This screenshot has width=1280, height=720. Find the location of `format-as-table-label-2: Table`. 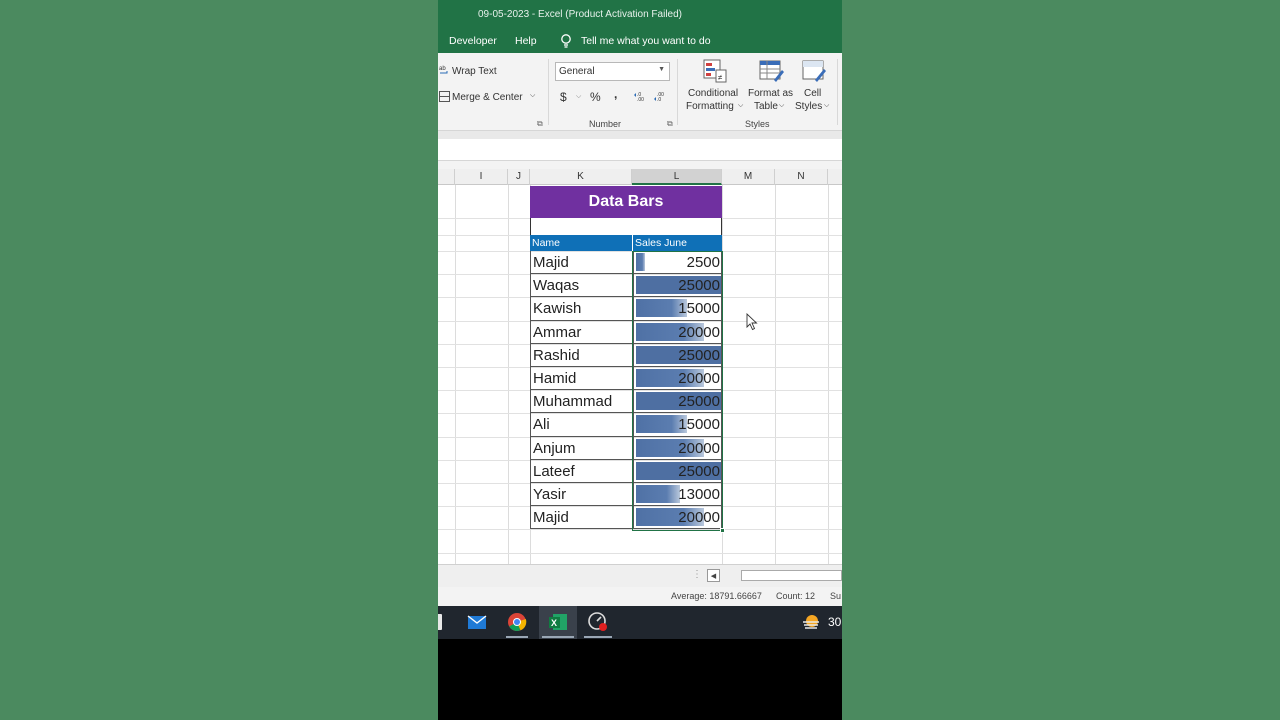

format-as-table-label-2: Table is located at coordinates (766, 106).